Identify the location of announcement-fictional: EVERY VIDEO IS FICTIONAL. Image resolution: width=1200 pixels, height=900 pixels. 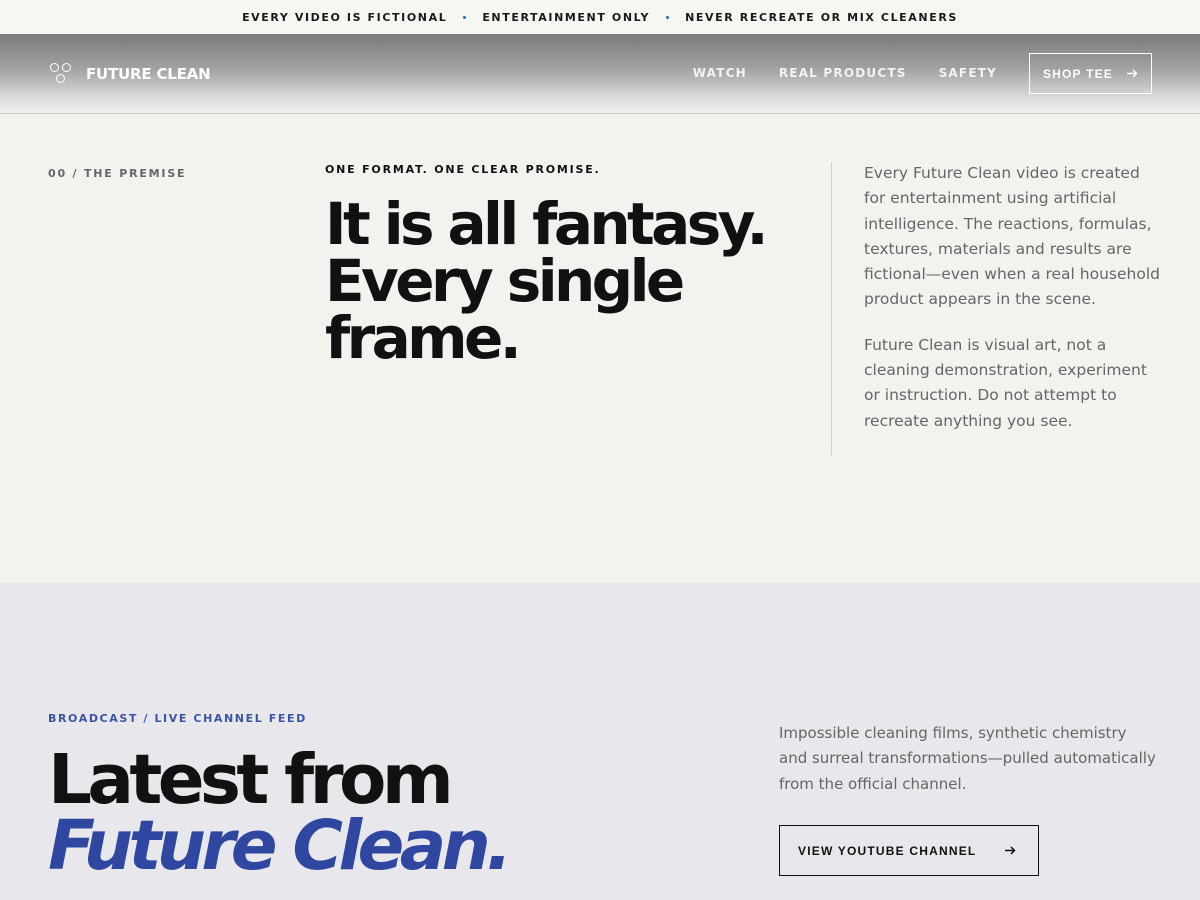
(345, 17).